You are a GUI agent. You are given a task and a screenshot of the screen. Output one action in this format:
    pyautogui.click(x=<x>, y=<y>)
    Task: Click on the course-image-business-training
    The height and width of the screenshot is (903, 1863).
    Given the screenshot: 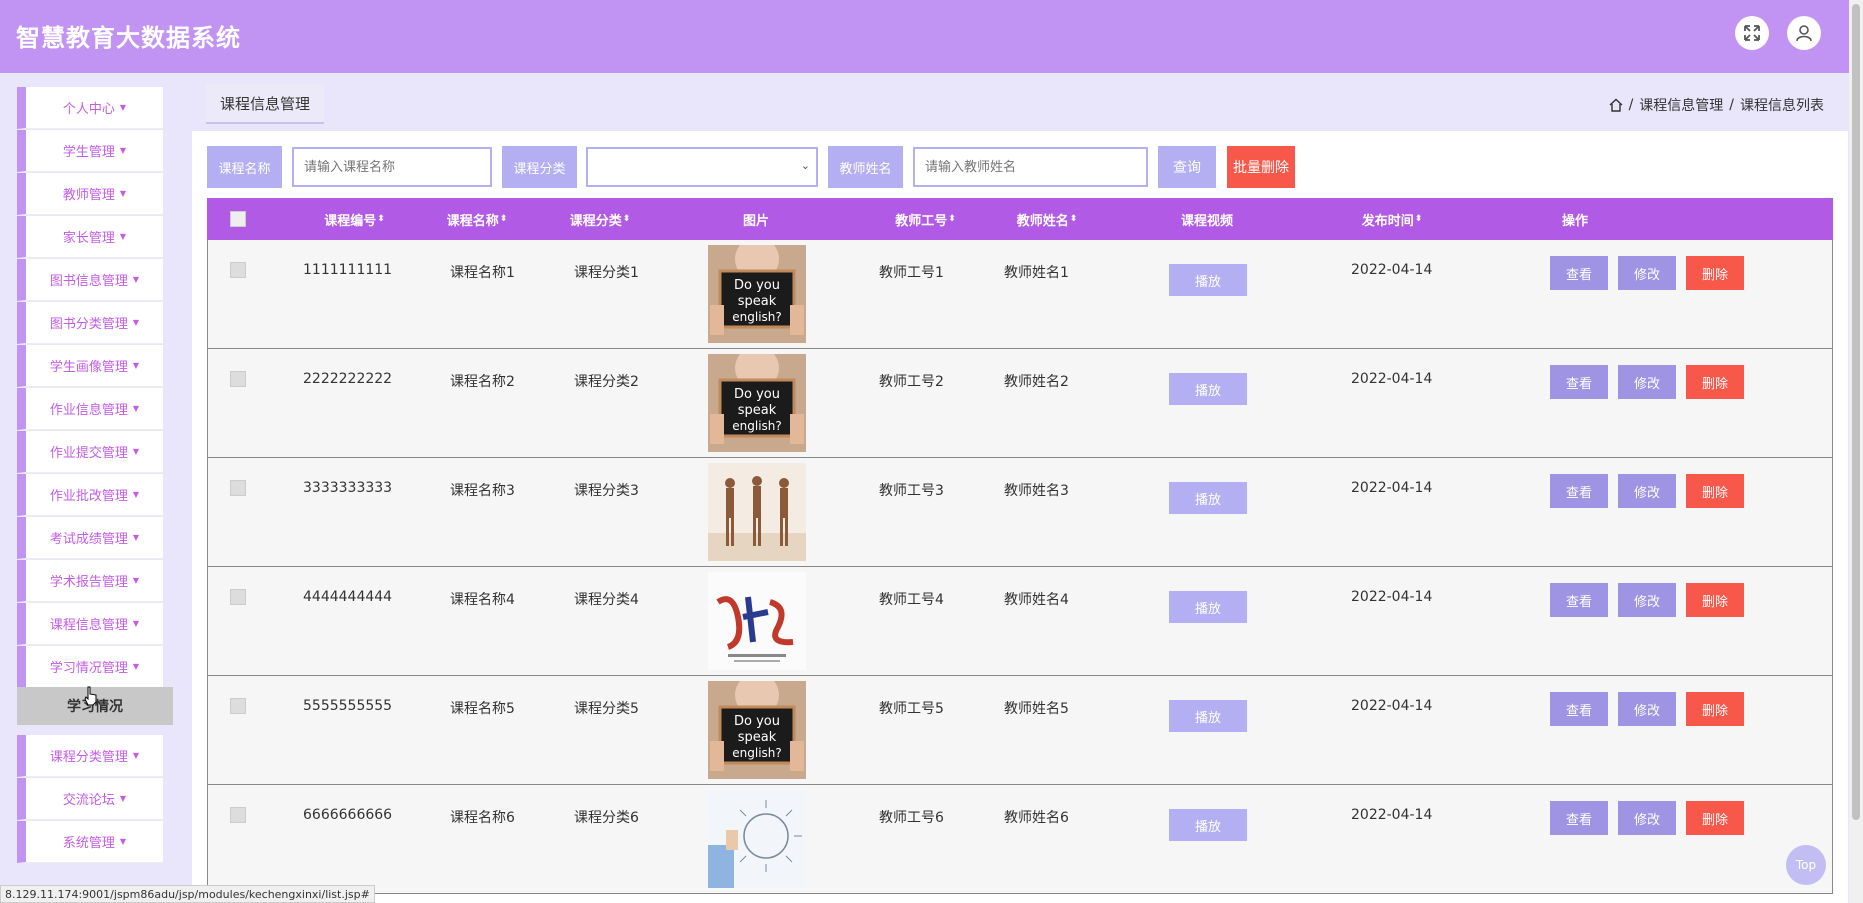 What is the action you would take?
    pyautogui.click(x=757, y=839)
    